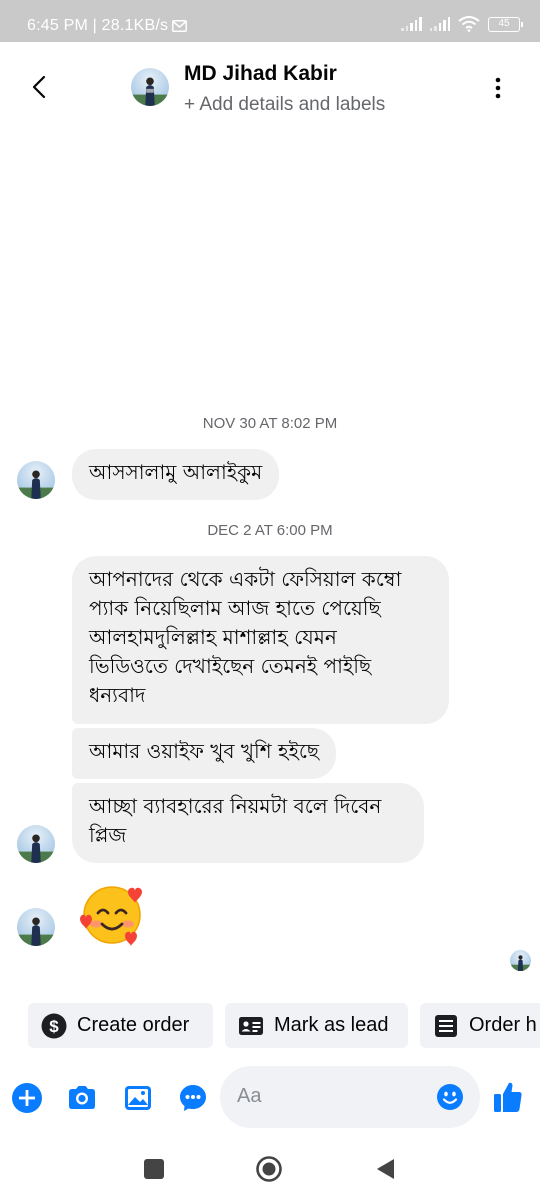 This screenshot has width=540, height=1200. I want to click on order-list-icon, so click(446, 1025).